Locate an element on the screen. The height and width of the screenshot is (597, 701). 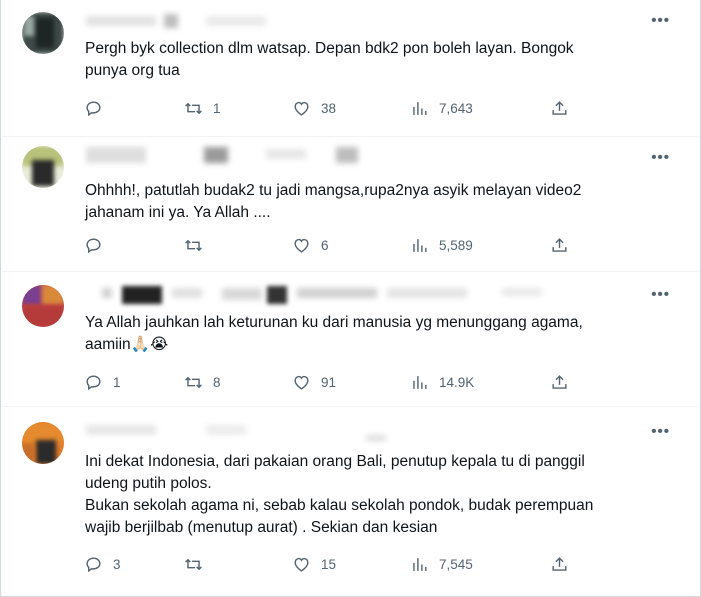
retweet-count: 8 is located at coordinates (217, 382).